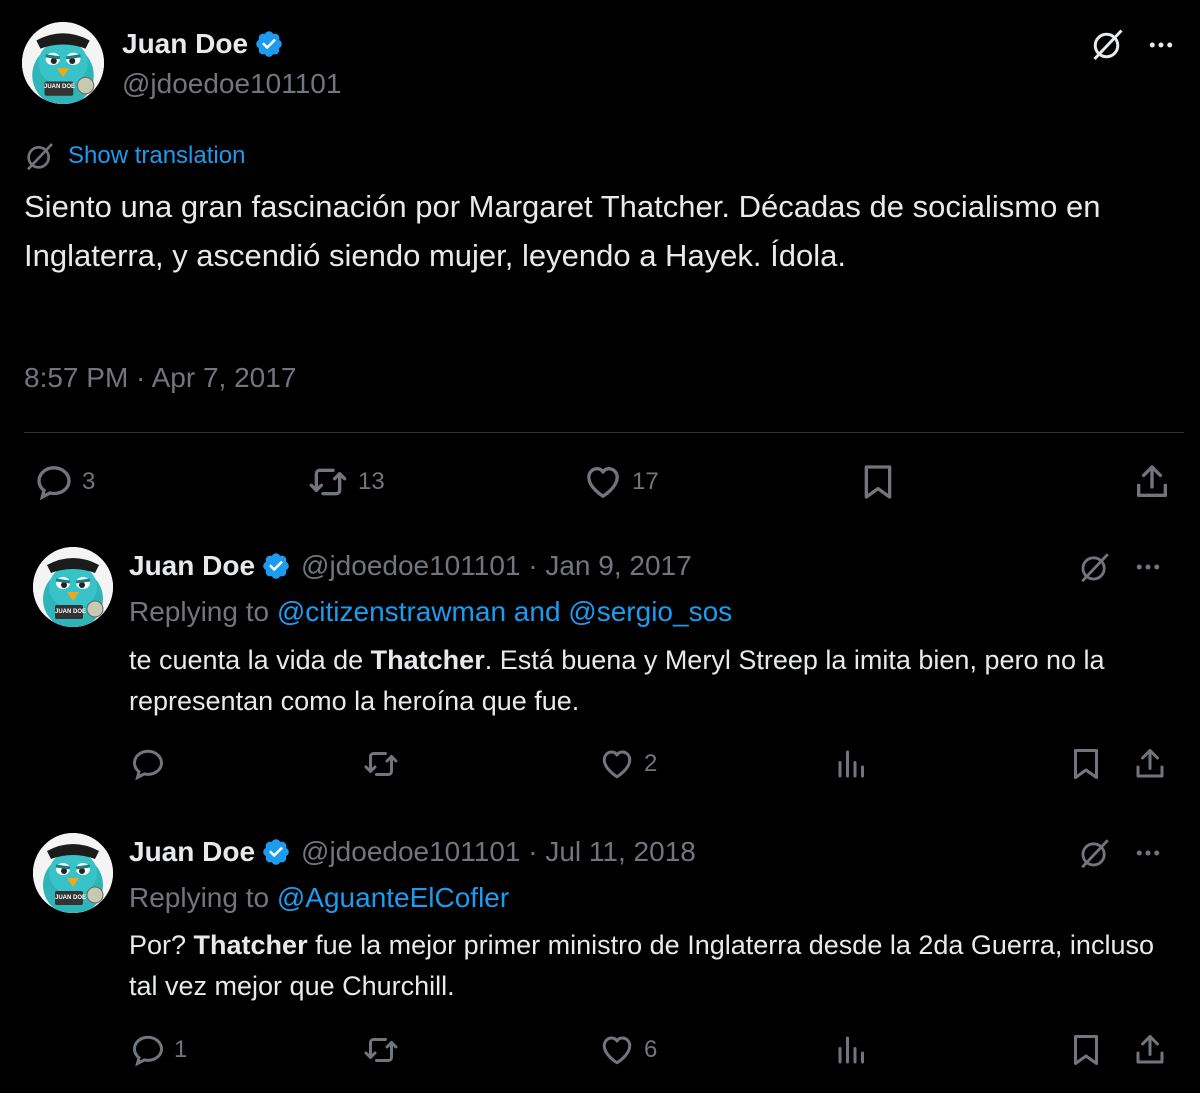 This screenshot has height=1093, width=1200. I want to click on main-author-row: Juan Doe, so click(203, 44).